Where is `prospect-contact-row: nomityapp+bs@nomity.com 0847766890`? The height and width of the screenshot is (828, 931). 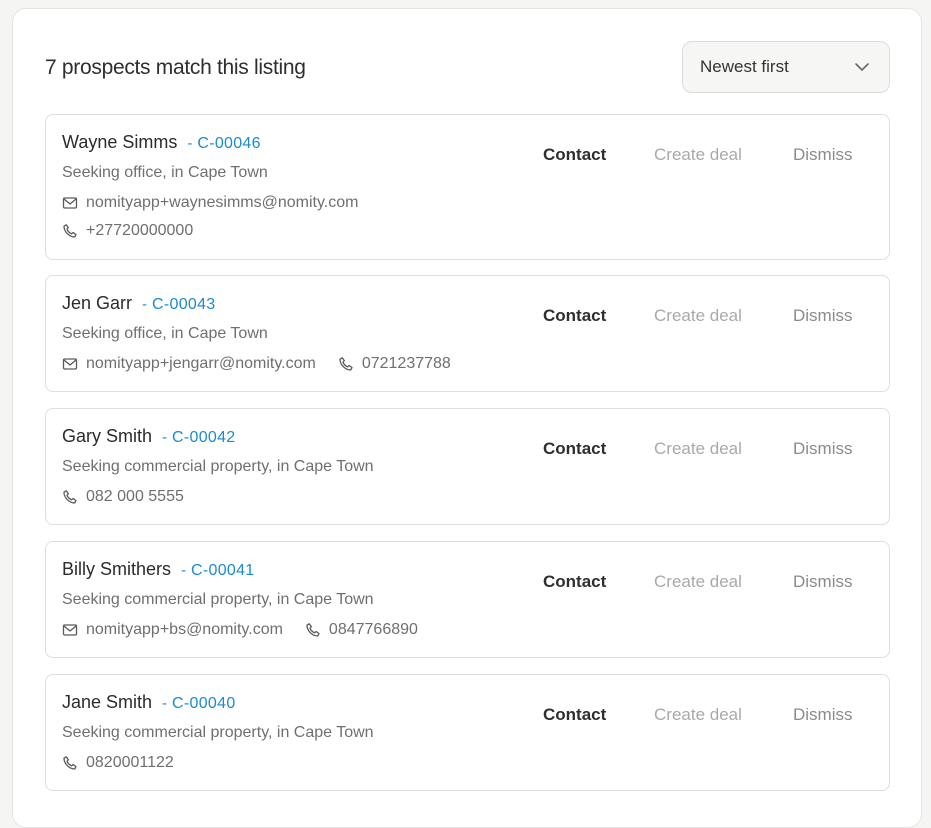
prospect-contact-row: nomityapp+bs@nomity.com 0847766890 is located at coordinates (251, 630).